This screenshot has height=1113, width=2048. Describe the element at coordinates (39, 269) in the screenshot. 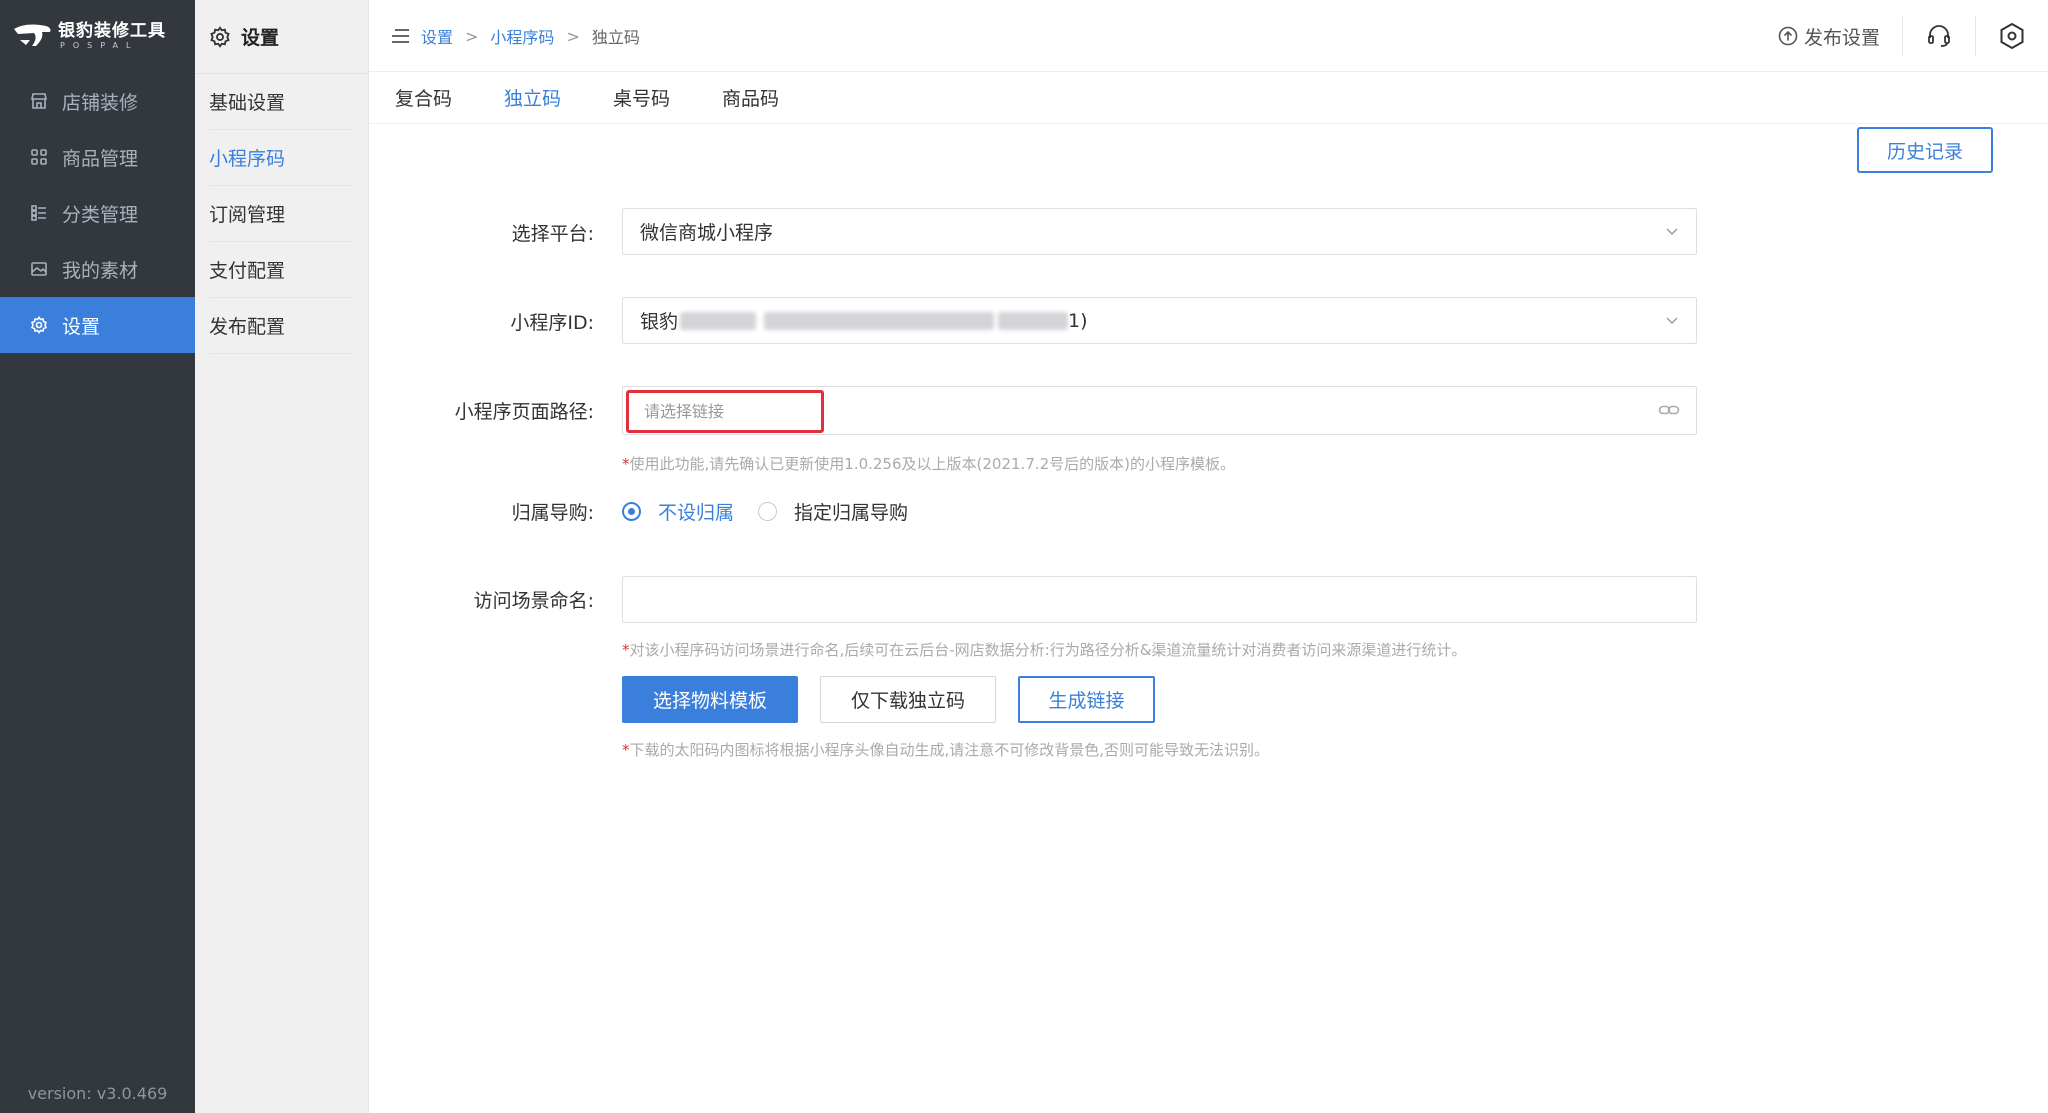

I see `image-icon` at that location.